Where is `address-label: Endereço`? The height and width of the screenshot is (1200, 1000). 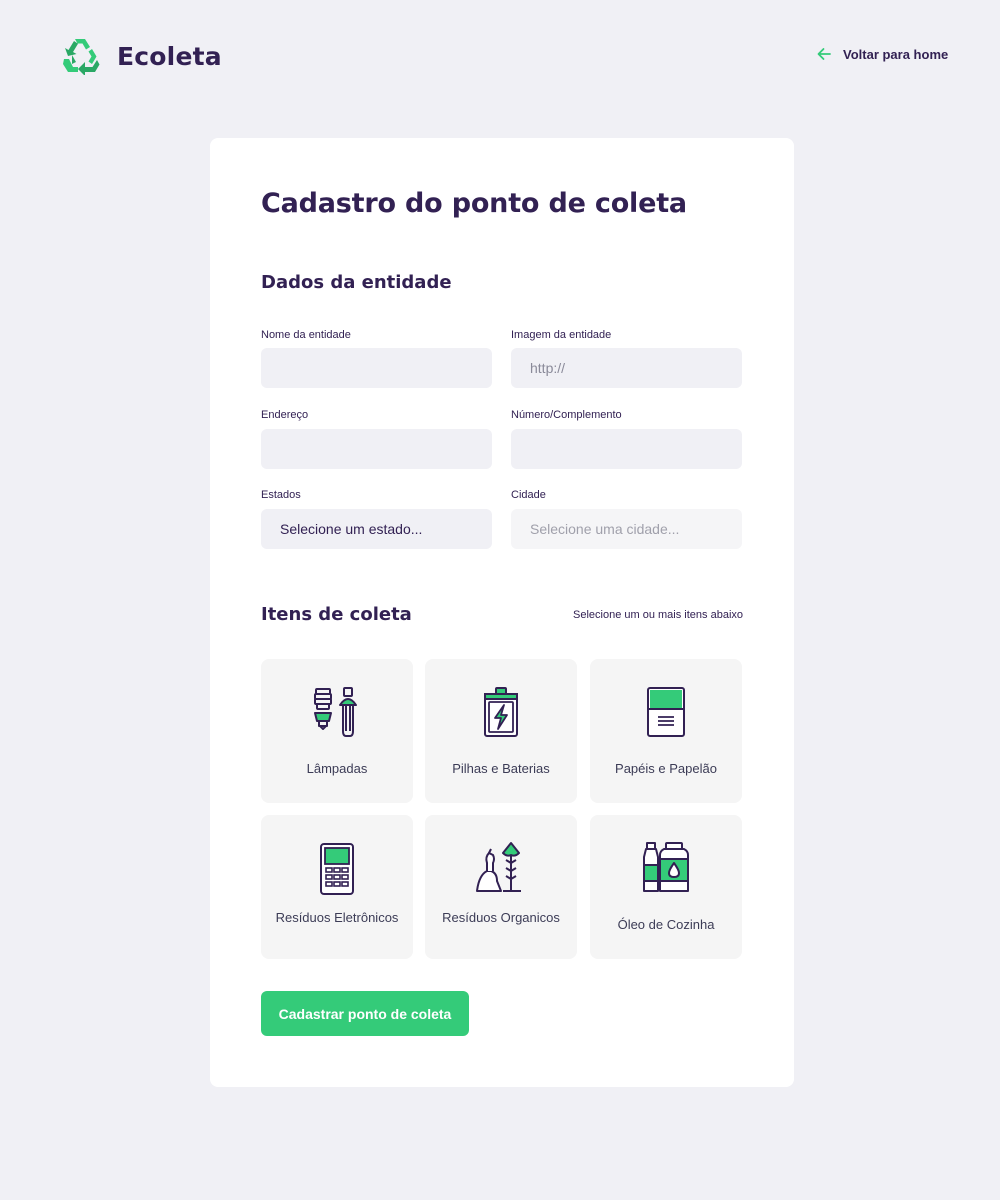 address-label: Endereço is located at coordinates (285, 415).